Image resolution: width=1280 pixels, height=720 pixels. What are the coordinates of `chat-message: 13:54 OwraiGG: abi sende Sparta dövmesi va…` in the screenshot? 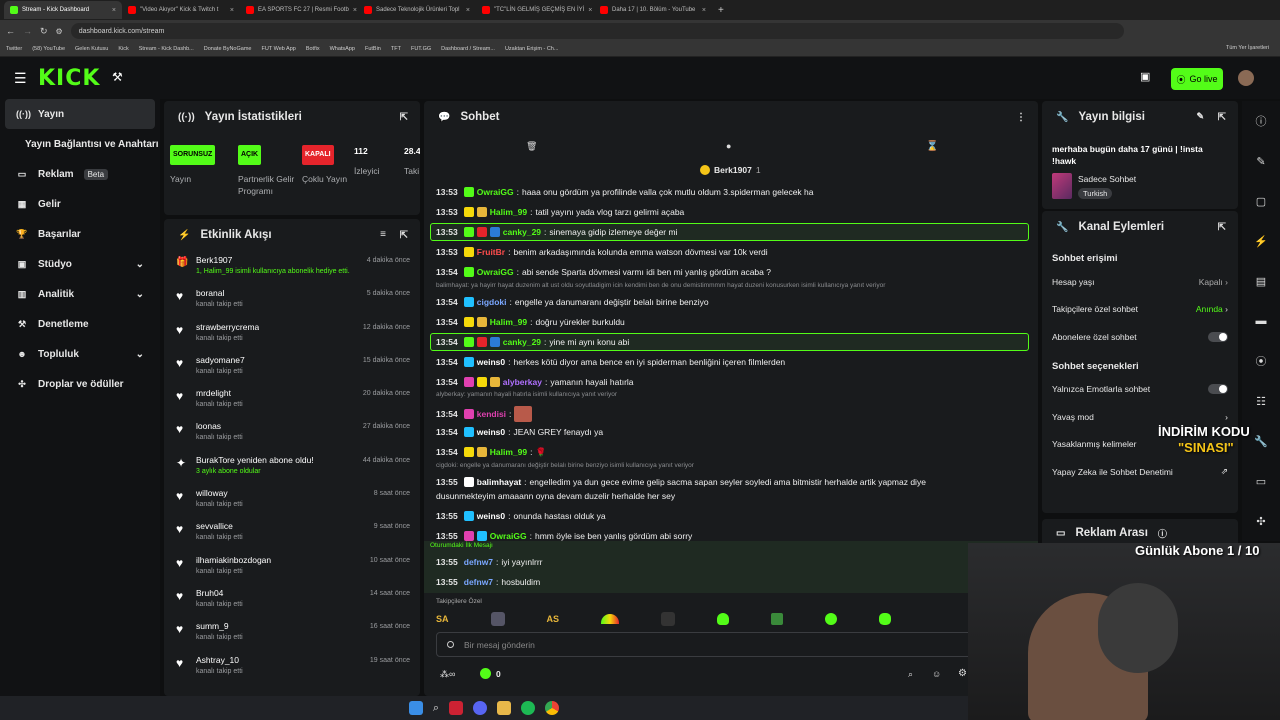 It's located at (603, 272).